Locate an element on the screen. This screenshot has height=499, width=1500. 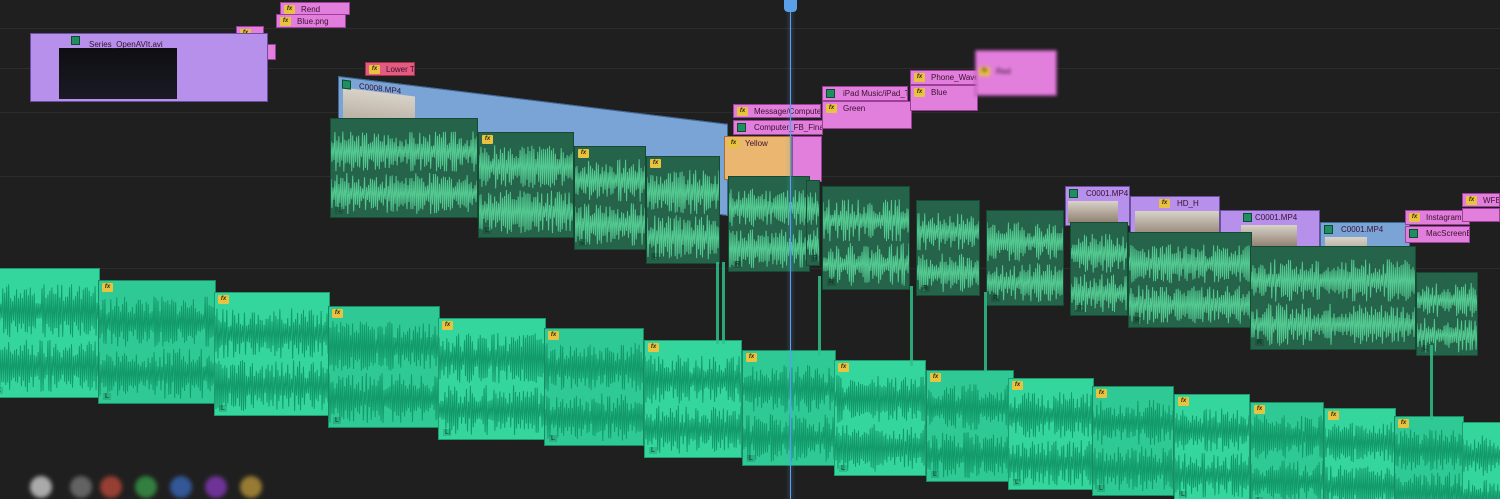
clip-phone-wave: fx Phone_Wave/List_ is located at coordinates (944, 77).